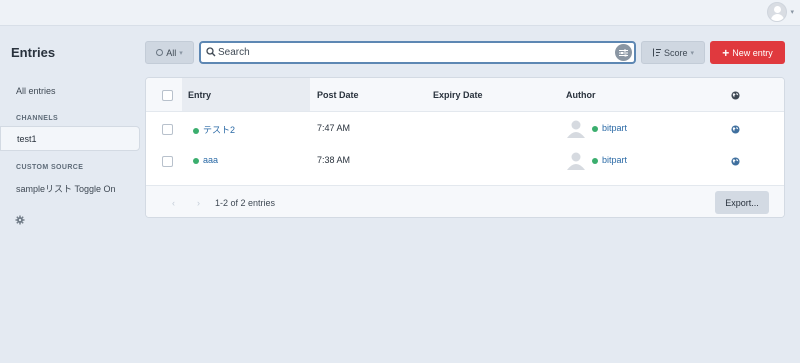 The height and width of the screenshot is (363, 800). I want to click on entry-title-cell: テスト2, so click(214, 129).